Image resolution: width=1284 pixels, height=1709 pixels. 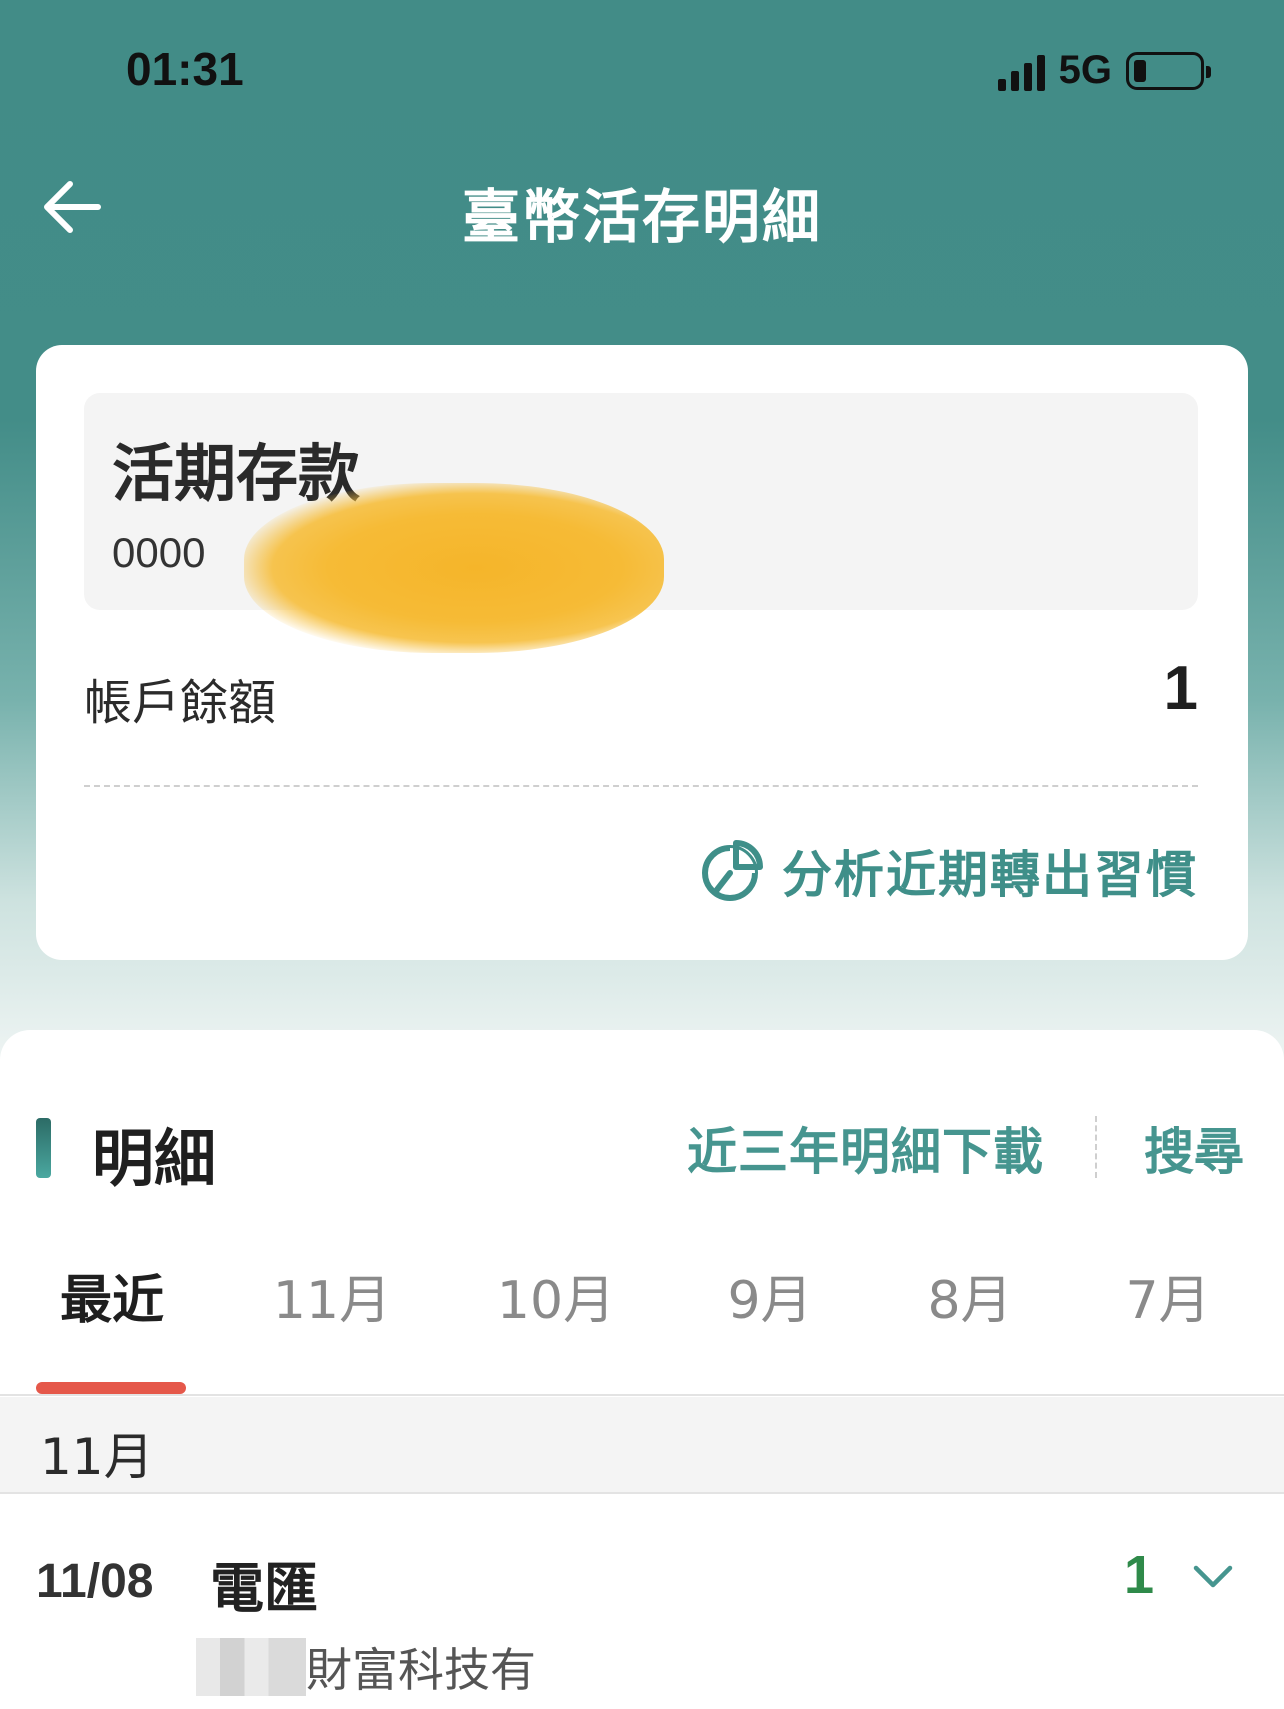 What do you see at coordinates (990, 875) in the screenshot?
I see `analysis-label: 分析近期轉出習慣` at bounding box center [990, 875].